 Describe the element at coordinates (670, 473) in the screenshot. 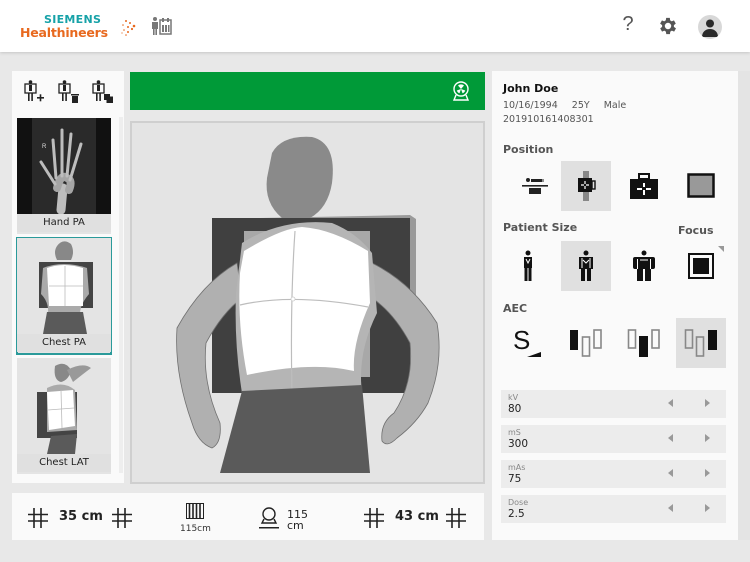

I see `decrease-mas-button` at that location.